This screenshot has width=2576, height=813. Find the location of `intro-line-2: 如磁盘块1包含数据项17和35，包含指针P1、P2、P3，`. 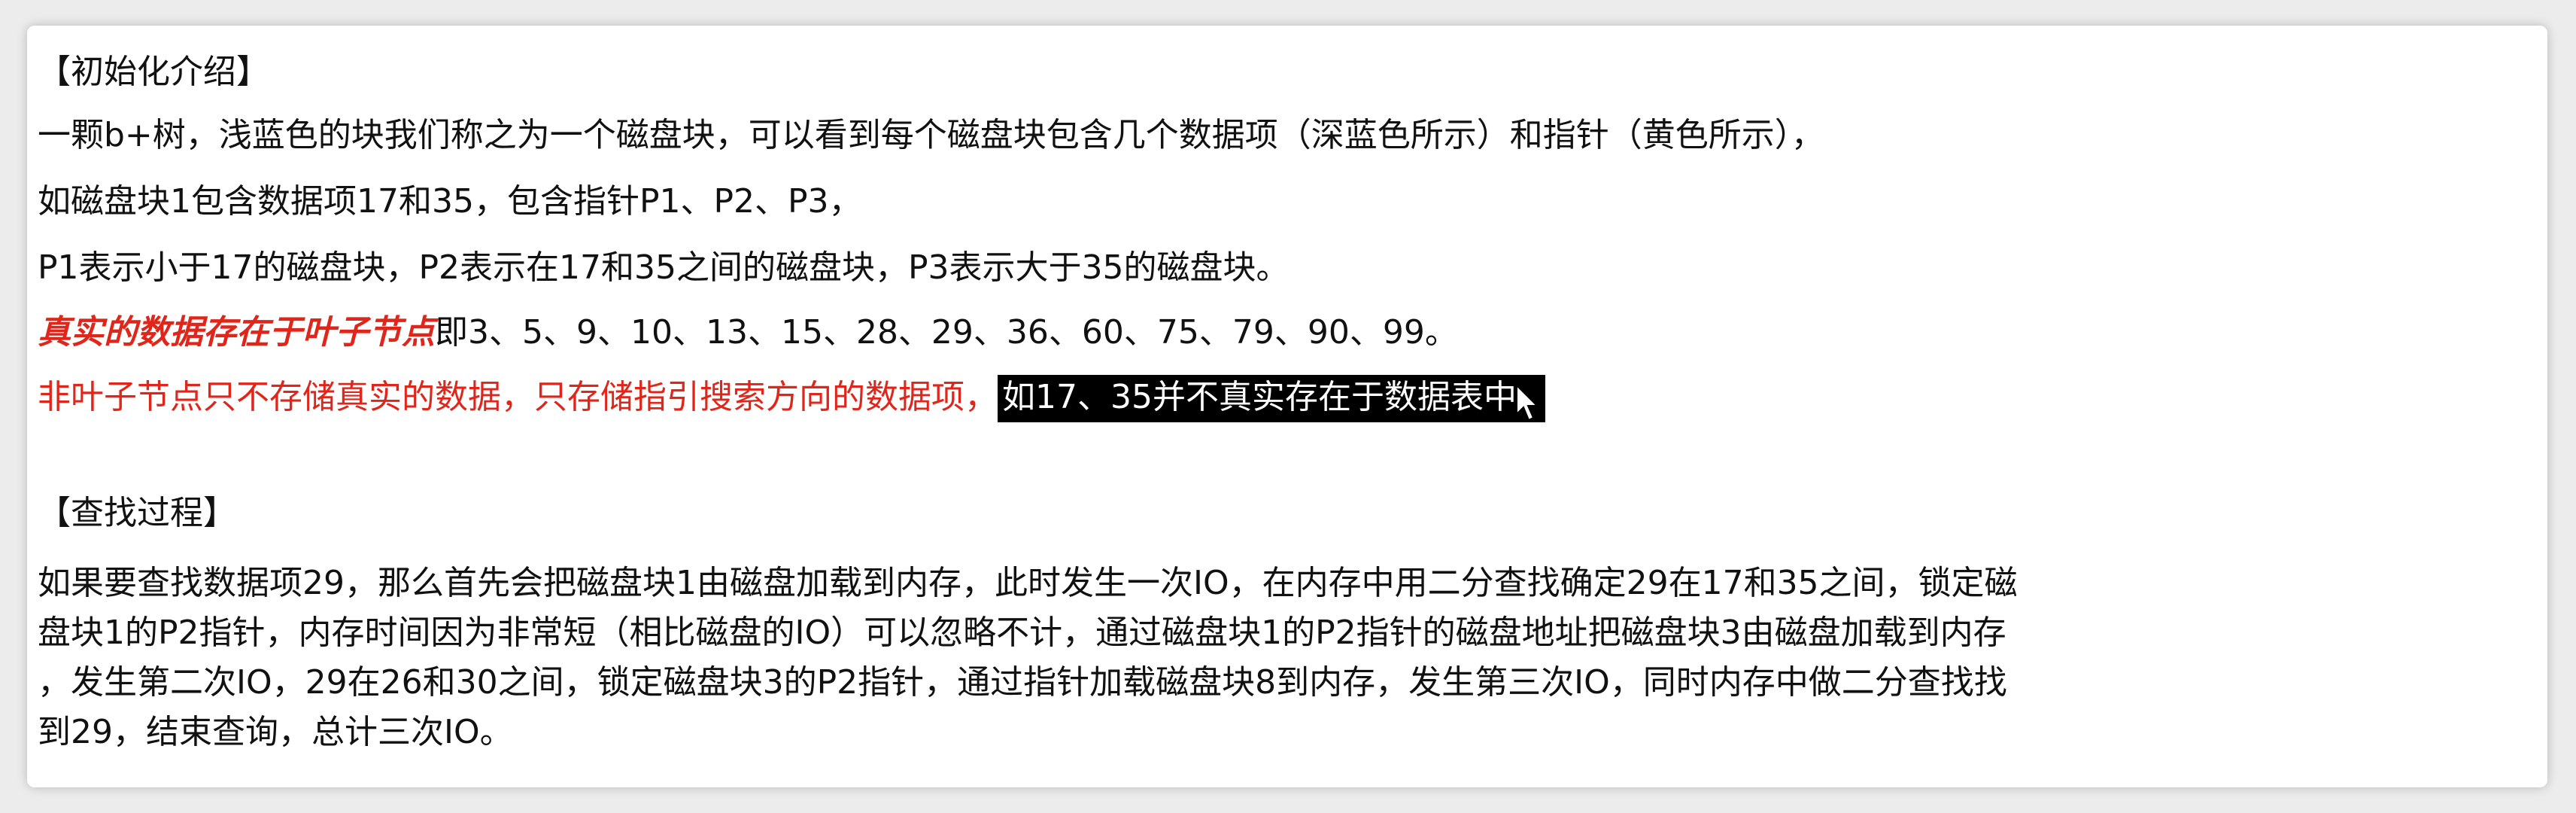

intro-line-2: 如磁盘块1包含数据项17和35，包含指针P1、P2、P3， is located at coordinates (450, 201).